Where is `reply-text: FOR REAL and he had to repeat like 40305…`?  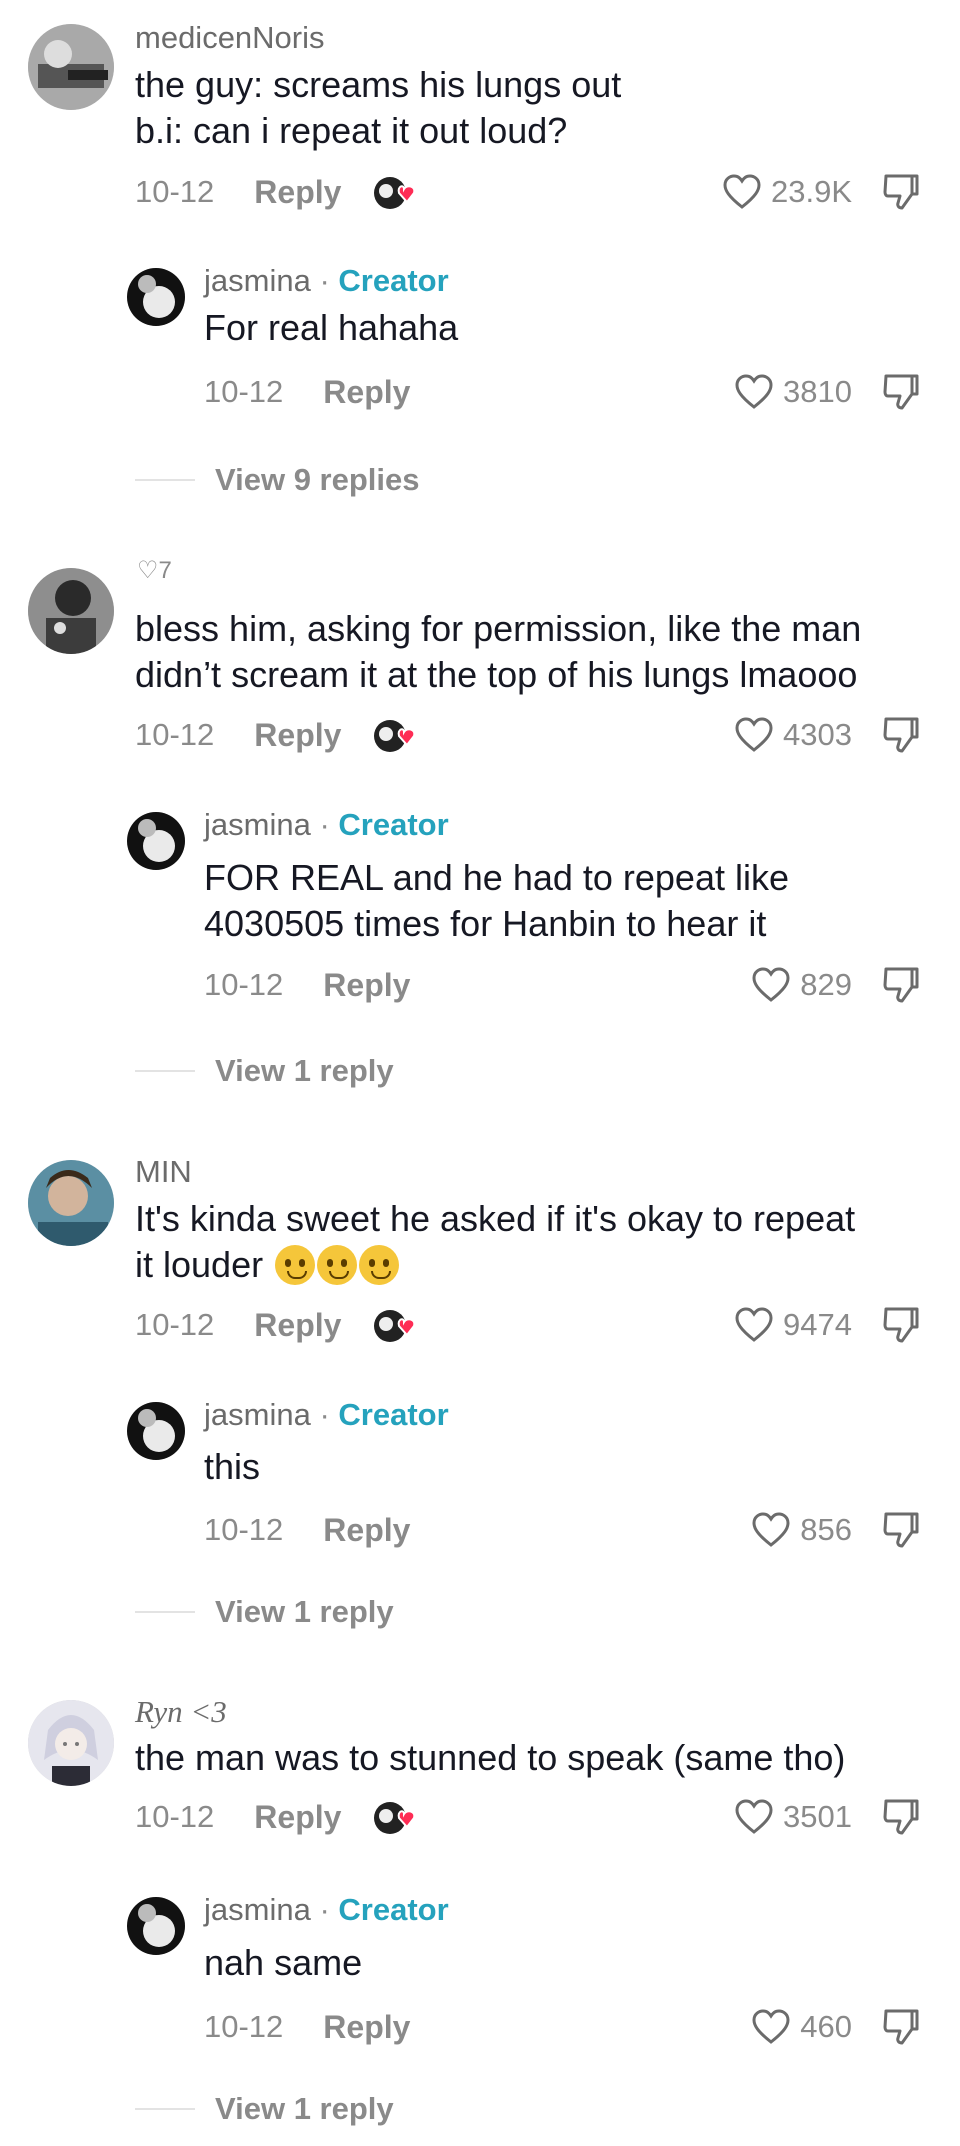 reply-text: FOR REAL and he had to repeat like 40305… is located at coordinates (496, 901).